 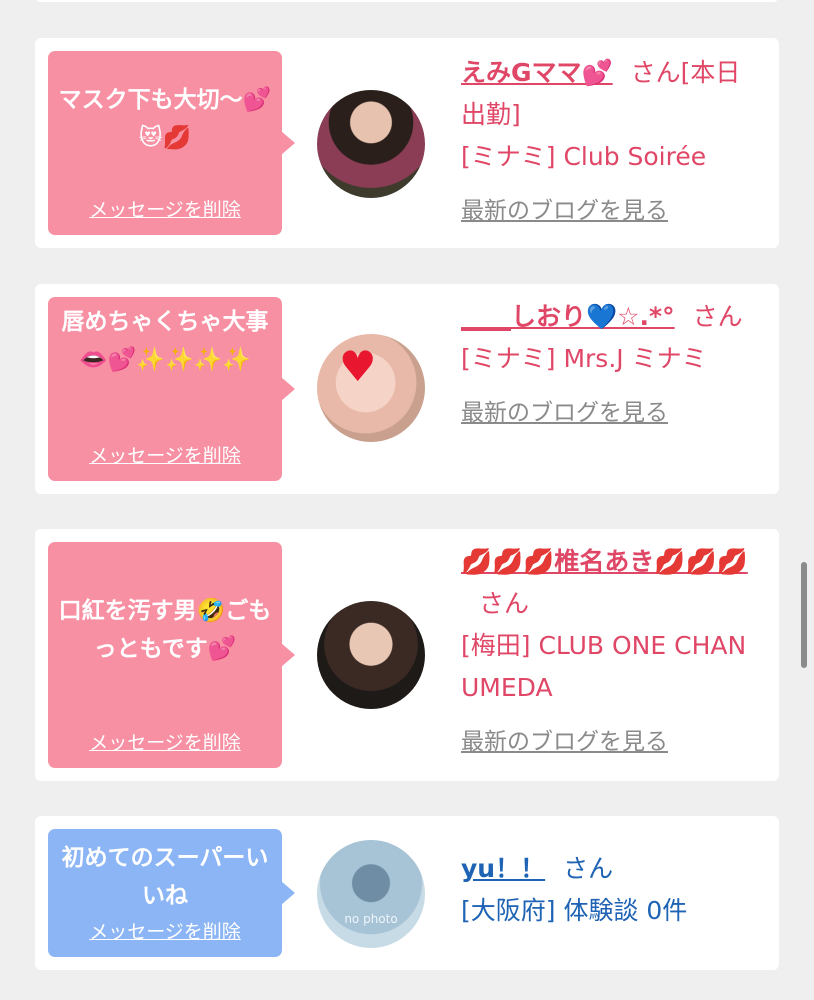 What do you see at coordinates (604, 666) in the screenshot?
I see `shop-name: [梅田] CLUB ONE CHAN UMEDA` at bounding box center [604, 666].